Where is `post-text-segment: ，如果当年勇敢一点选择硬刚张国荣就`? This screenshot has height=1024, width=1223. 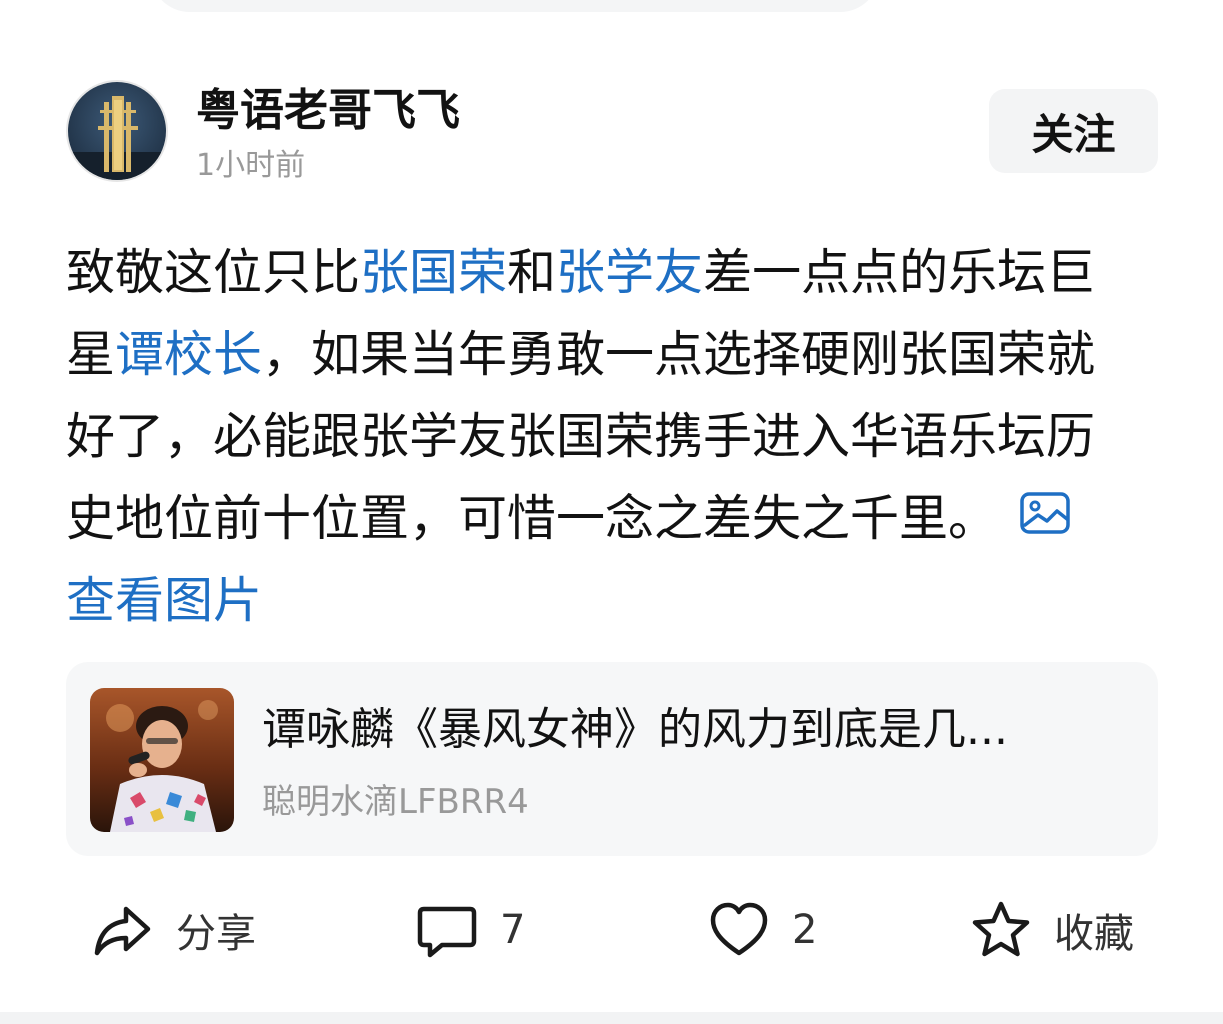 post-text-segment: ，如果当年勇敢一点选择硬刚张国荣就 is located at coordinates (679, 354).